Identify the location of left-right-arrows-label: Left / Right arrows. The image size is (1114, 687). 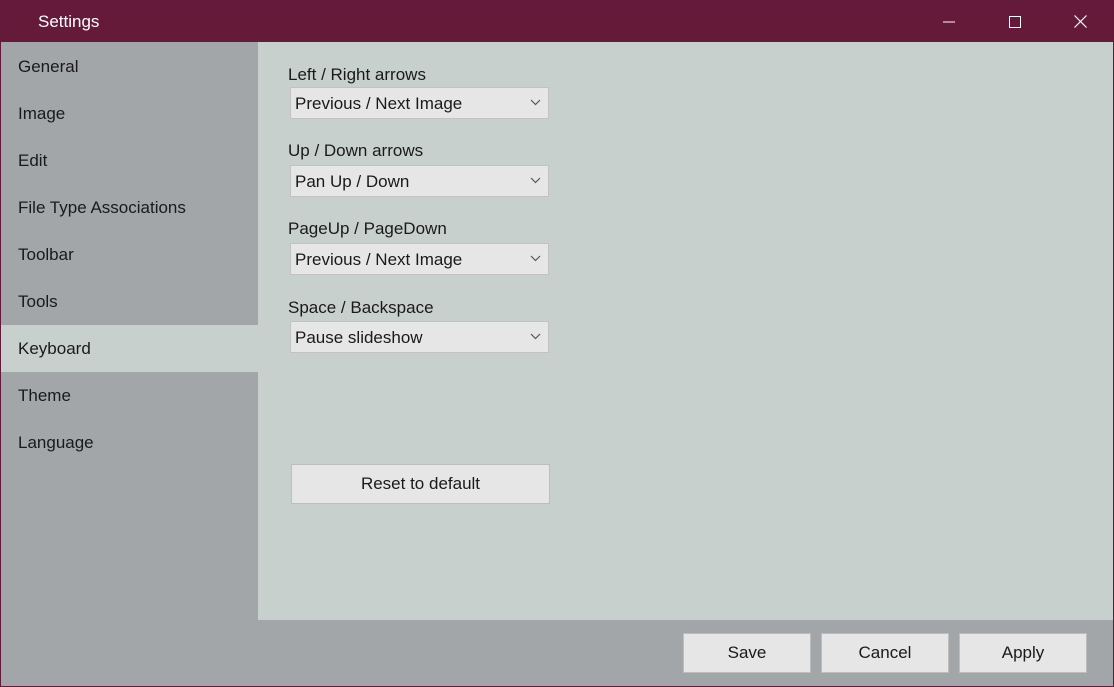
(357, 74).